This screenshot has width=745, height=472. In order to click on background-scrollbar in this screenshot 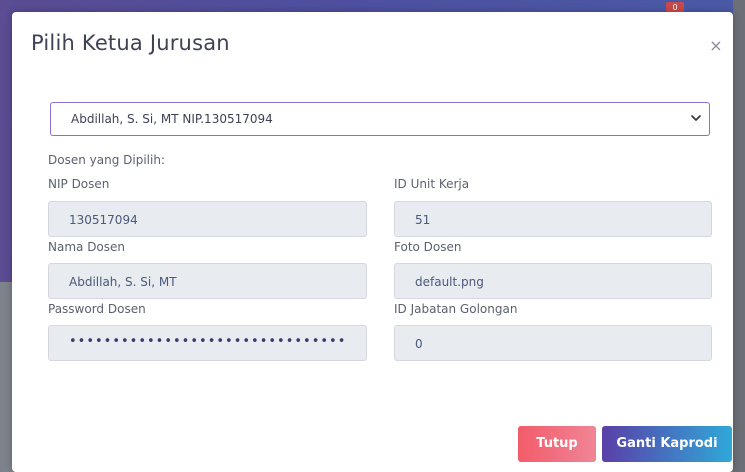, I will do `click(739, 236)`.